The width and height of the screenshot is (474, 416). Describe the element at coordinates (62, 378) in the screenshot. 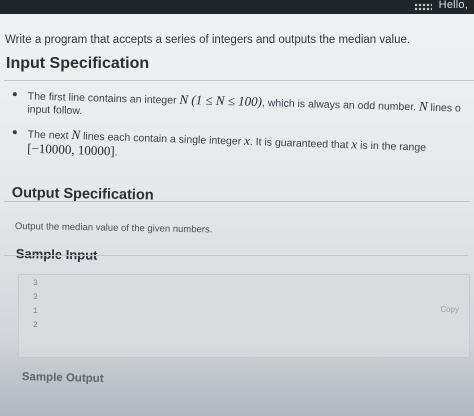

I see `sample-output-heading: Sample Output` at that location.